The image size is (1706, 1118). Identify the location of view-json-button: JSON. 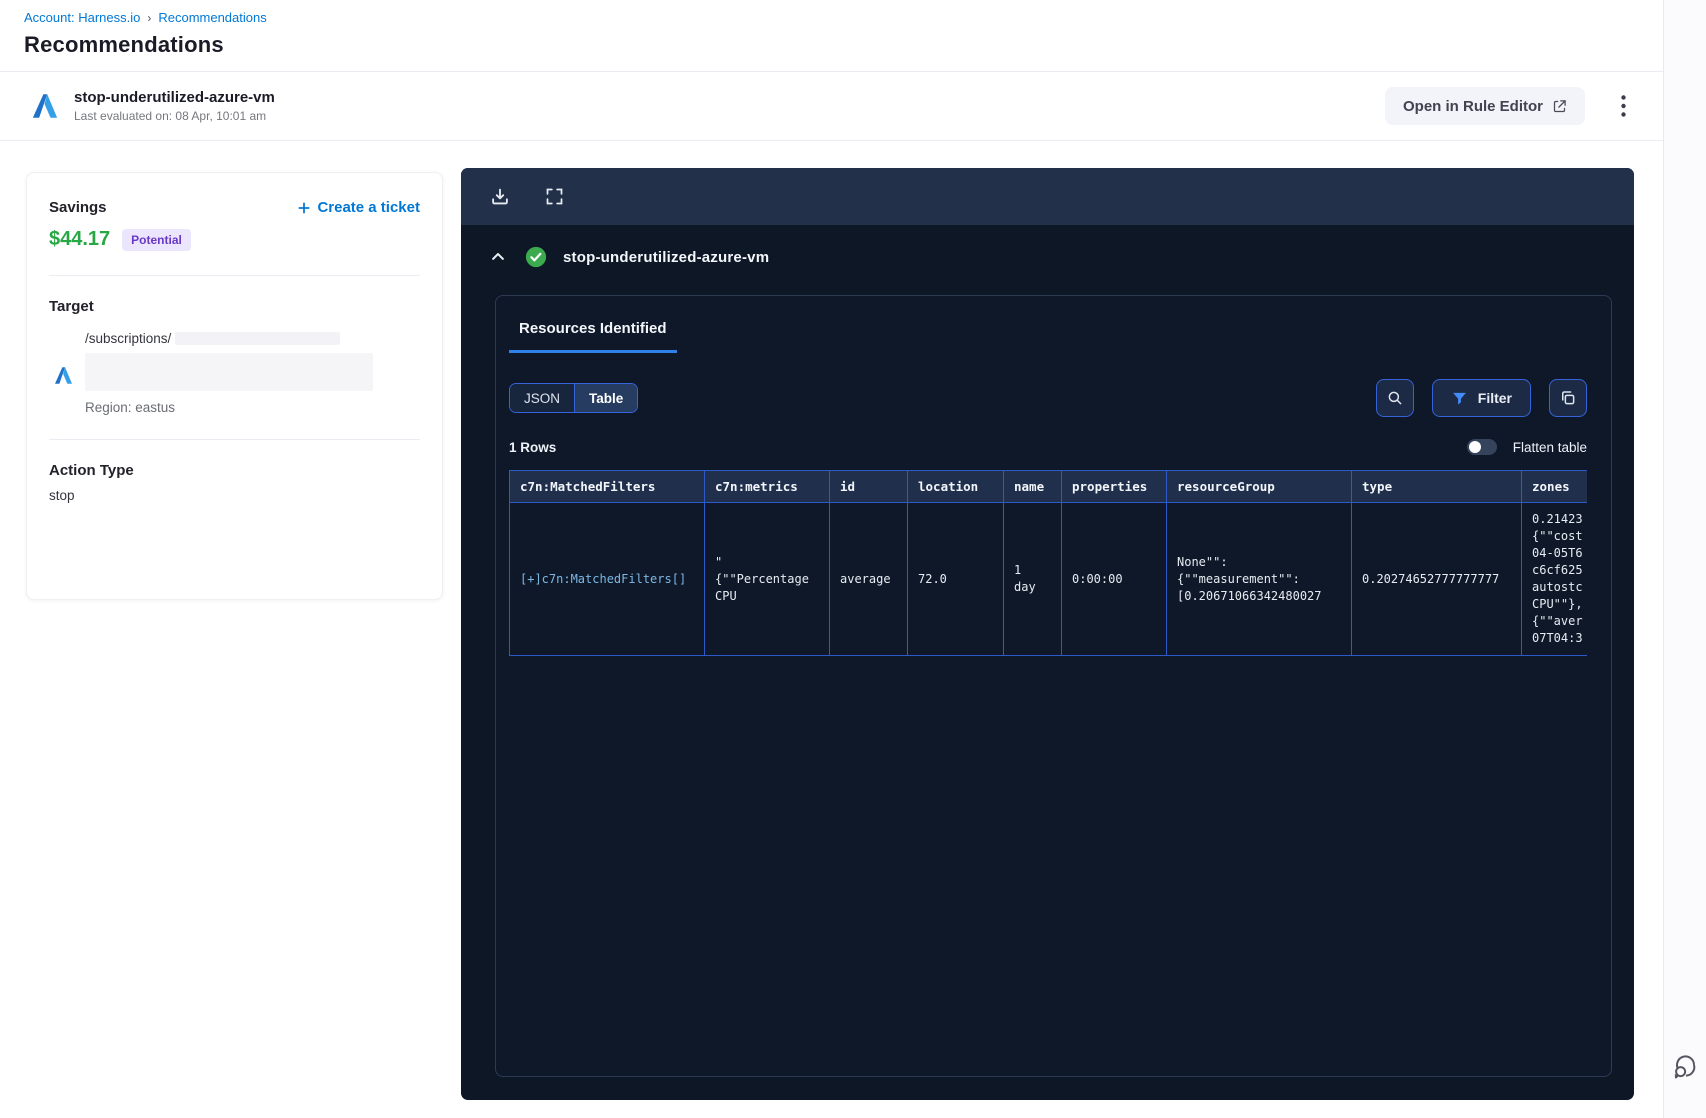
(542, 398).